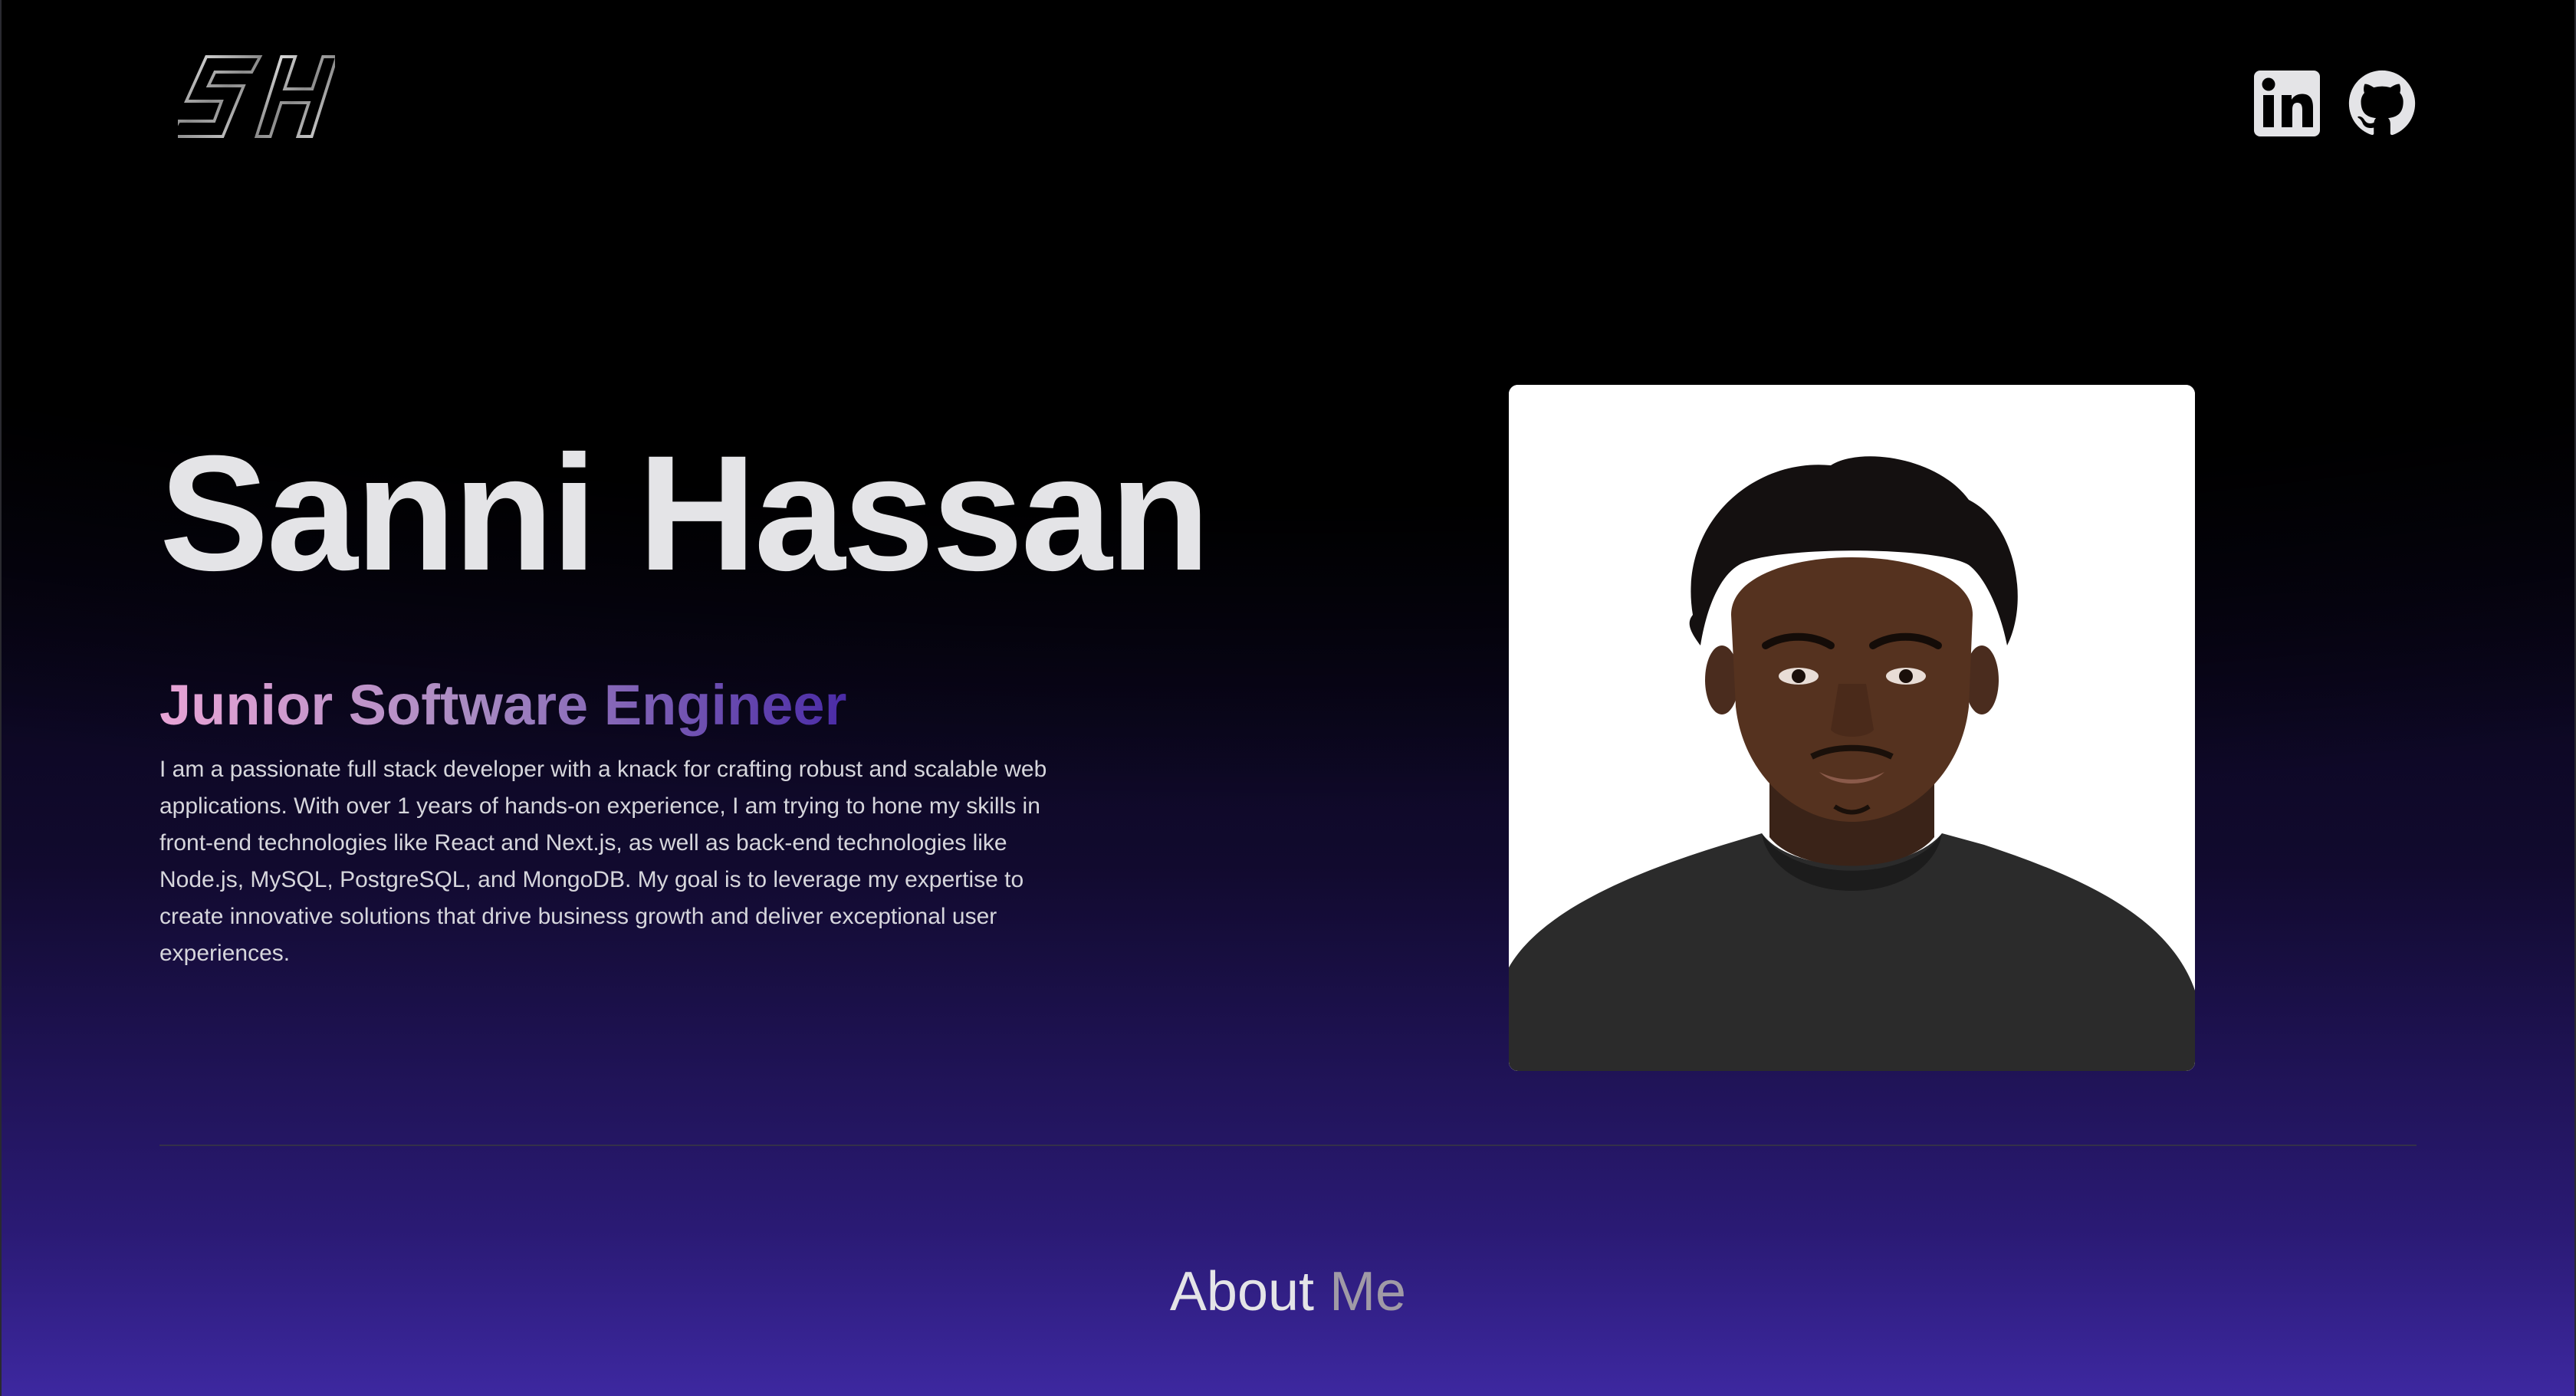  I want to click on site-logo, so click(254, 102).